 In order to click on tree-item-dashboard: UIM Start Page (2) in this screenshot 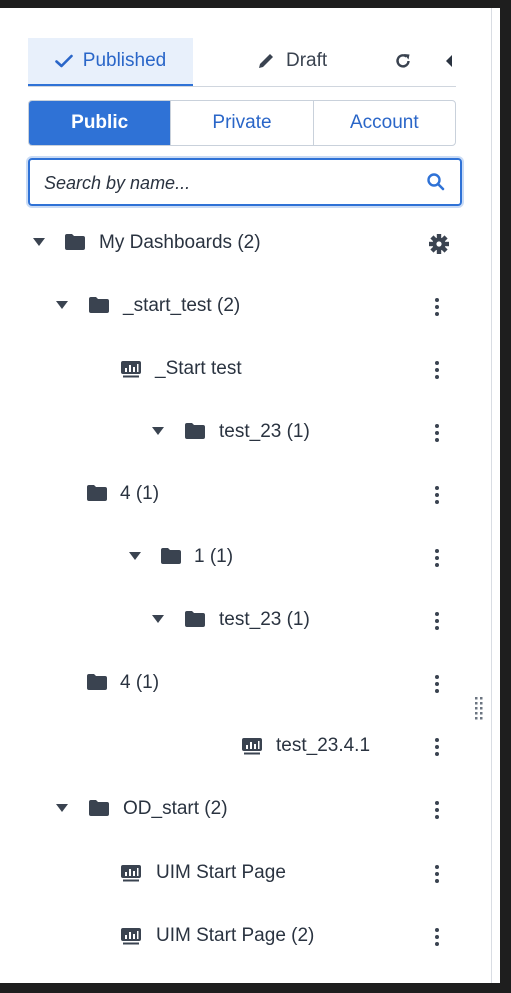, I will do `click(245, 937)`.